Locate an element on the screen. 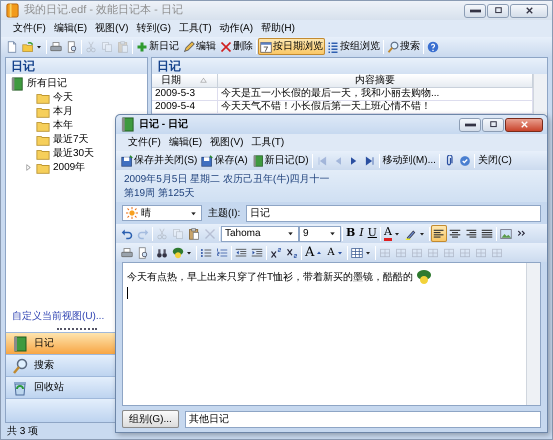  printer-icon is located at coordinates (56, 46).